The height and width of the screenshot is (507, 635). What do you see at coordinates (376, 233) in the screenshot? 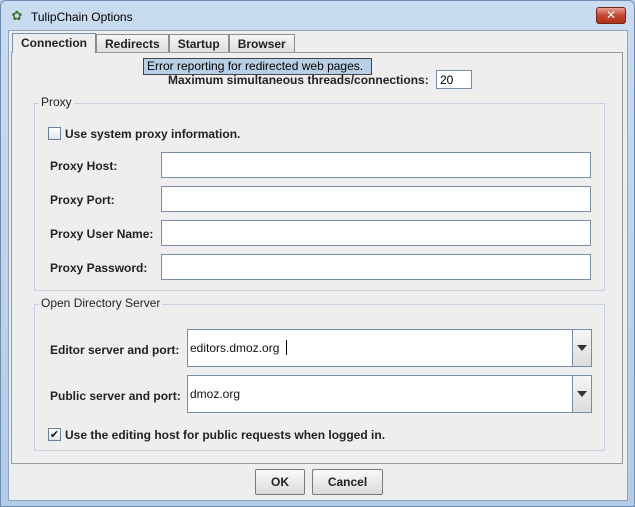
I see `proxy-user-input` at bounding box center [376, 233].